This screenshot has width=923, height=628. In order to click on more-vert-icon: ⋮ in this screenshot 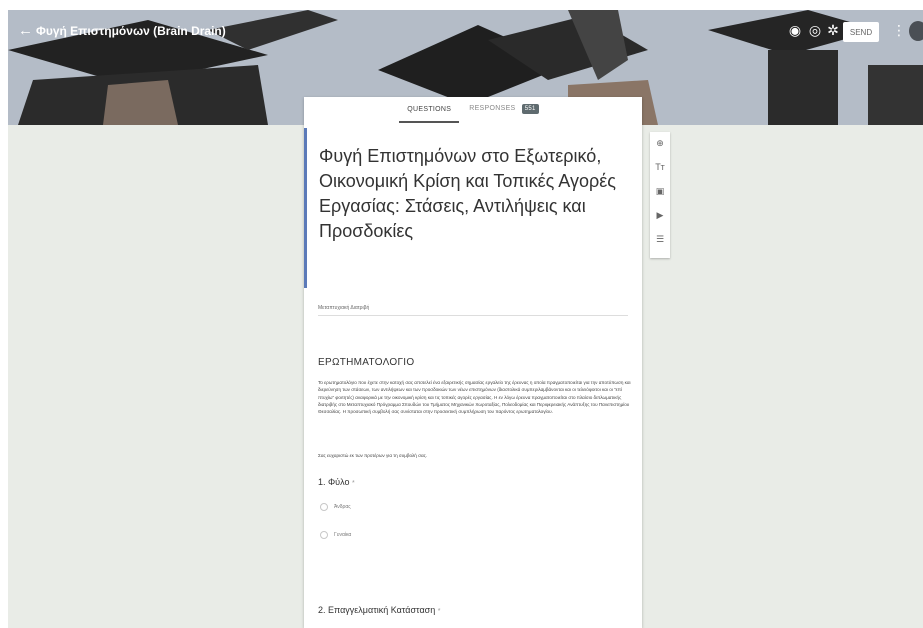, I will do `click(899, 30)`.